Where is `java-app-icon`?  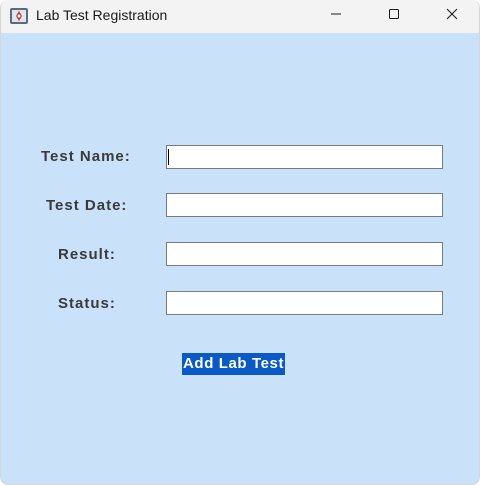 java-app-icon is located at coordinates (19, 16).